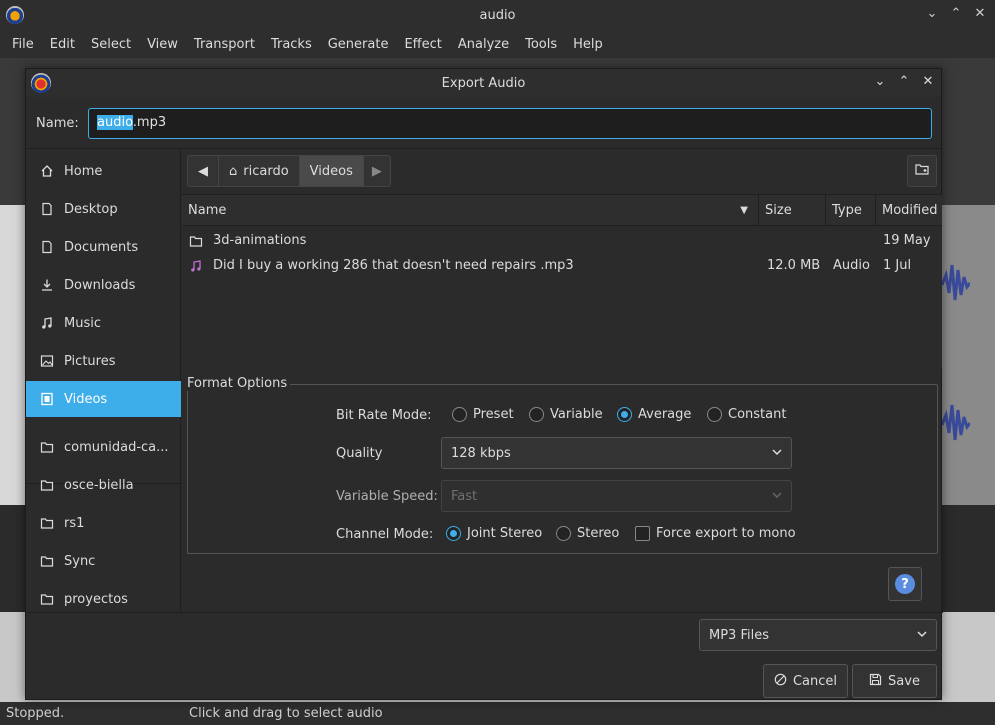 The width and height of the screenshot is (995, 725). I want to click on name-label: Name:, so click(57, 123).